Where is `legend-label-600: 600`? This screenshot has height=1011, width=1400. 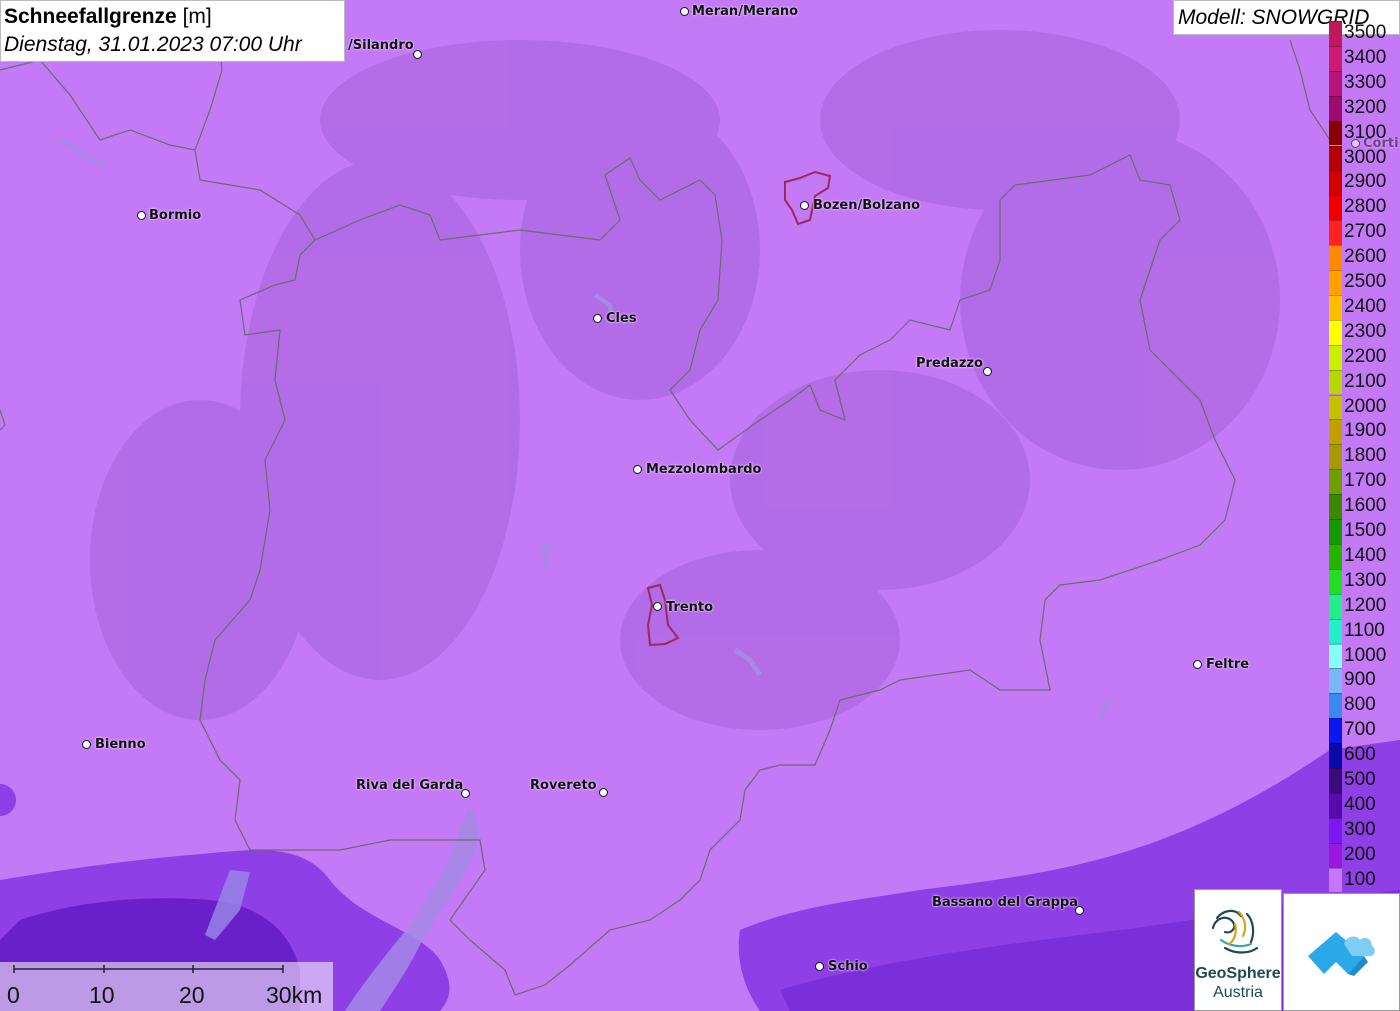
legend-label-600: 600 is located at coordinates (1360, 755).